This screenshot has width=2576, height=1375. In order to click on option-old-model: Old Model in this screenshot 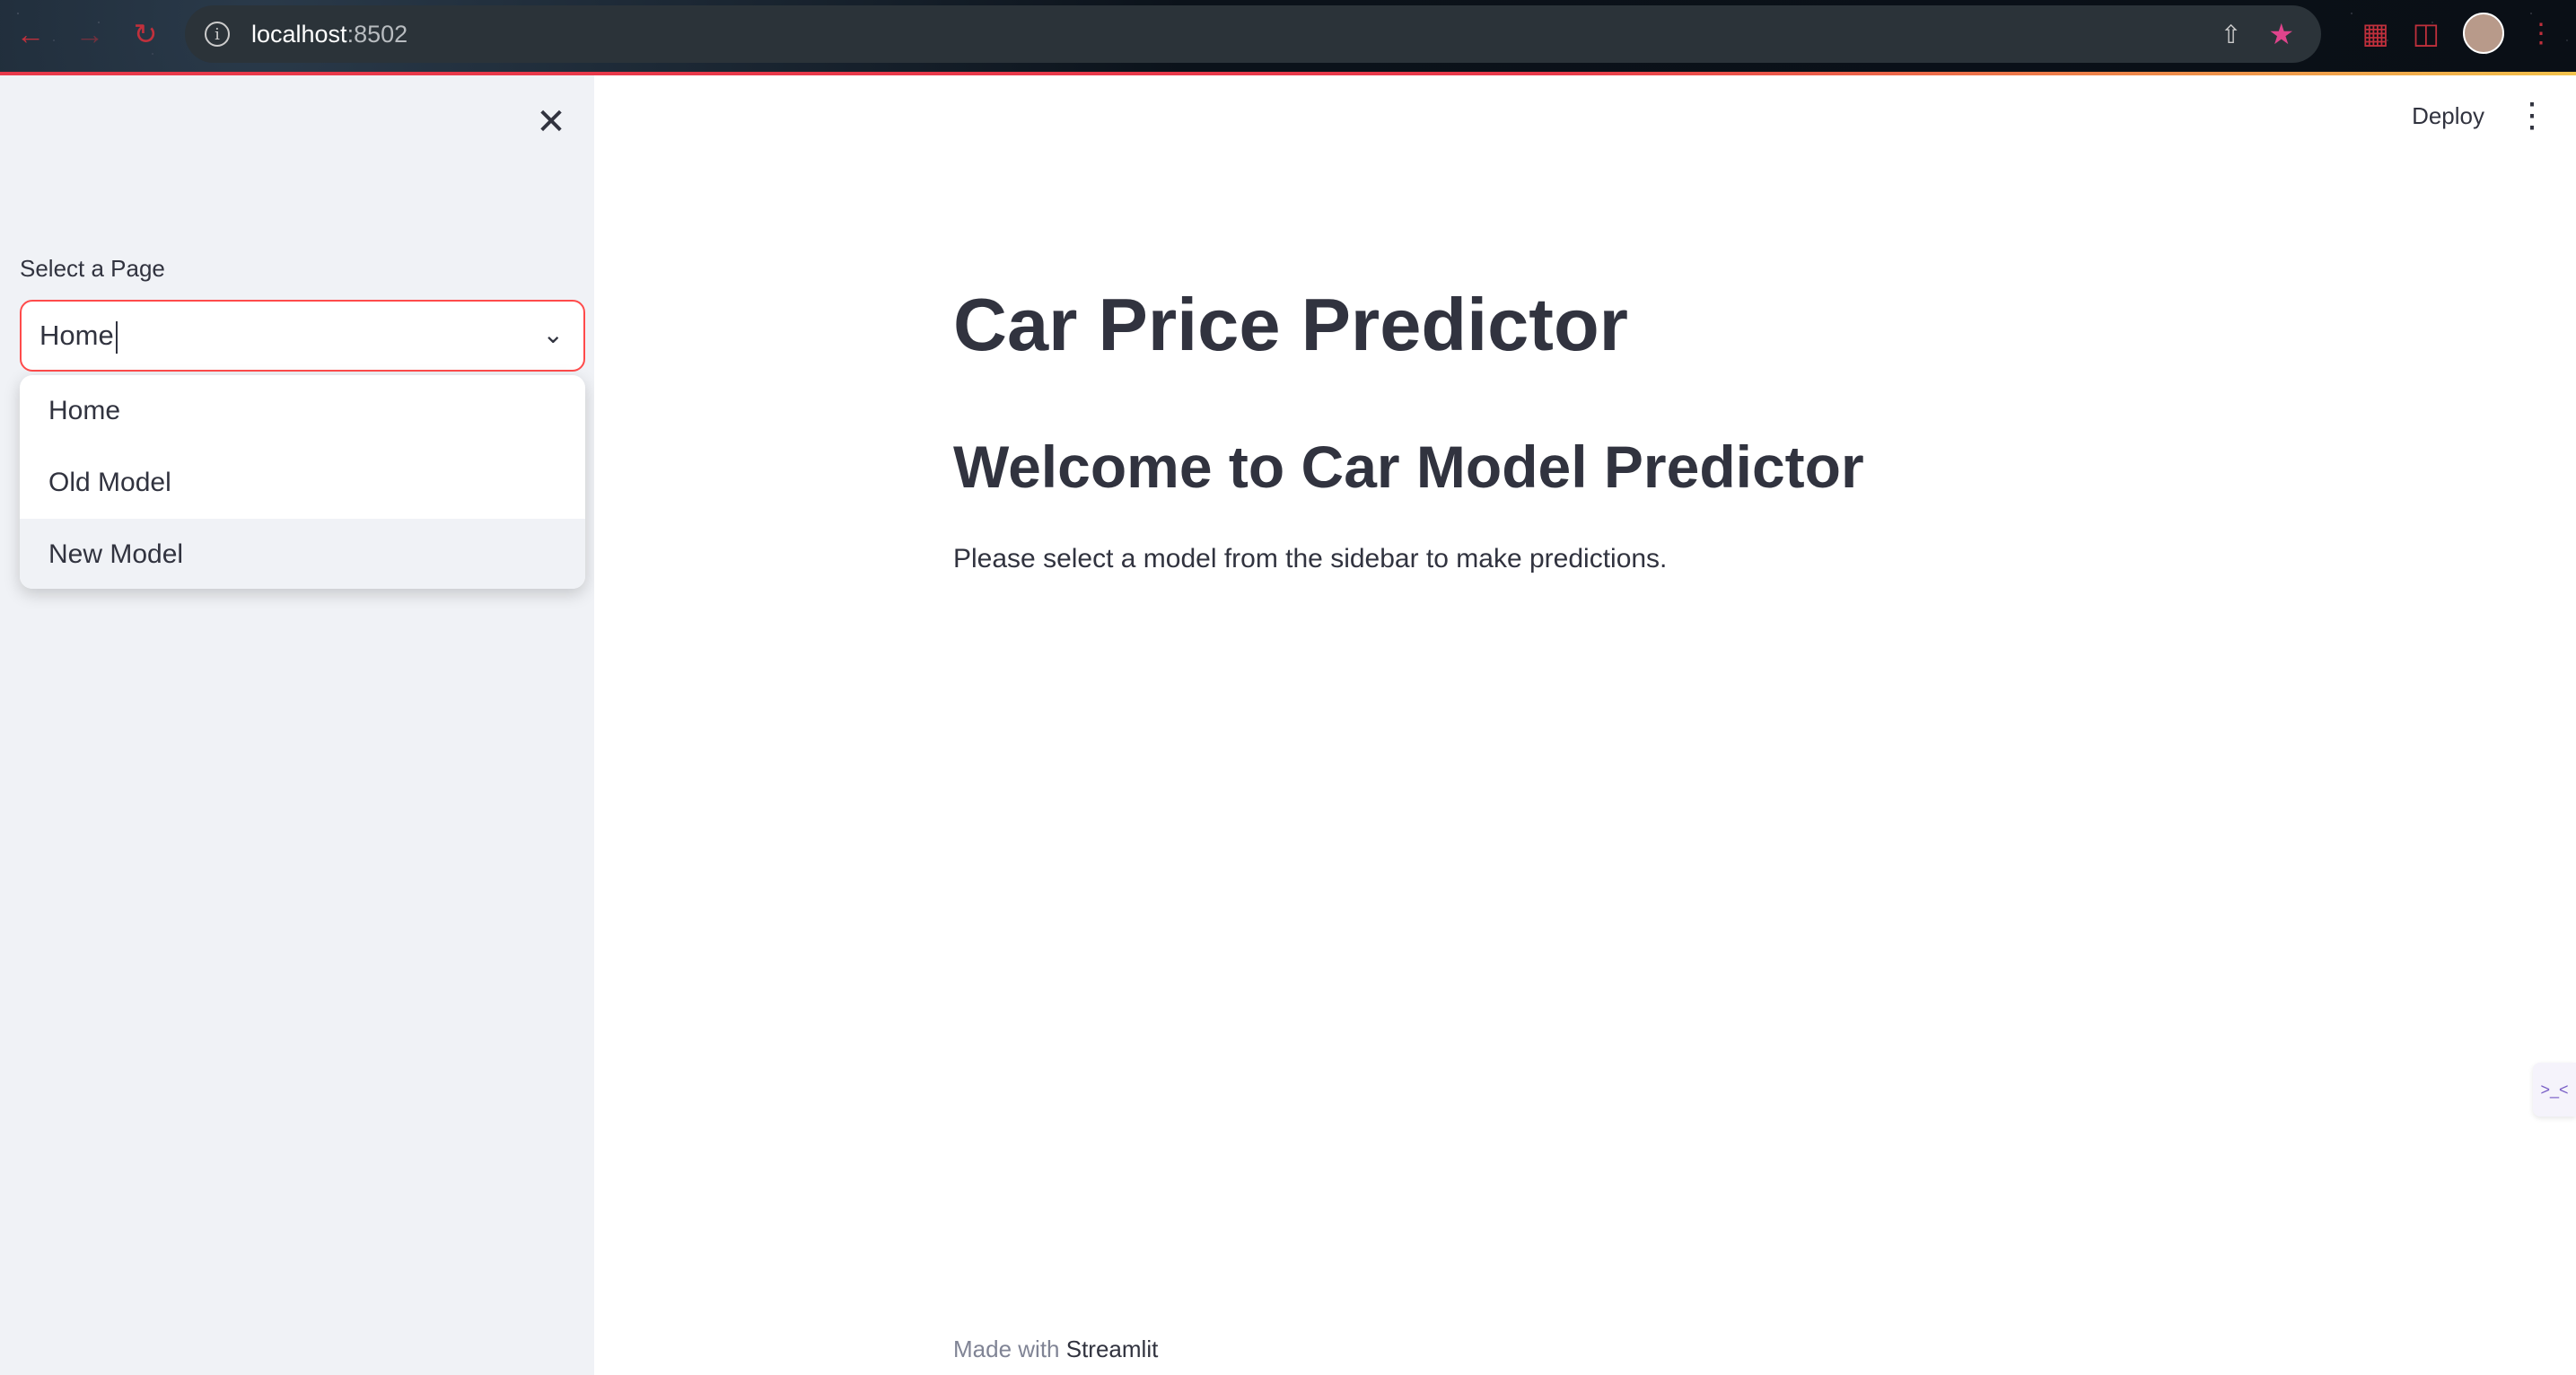, I will do `click(302, 483)`.